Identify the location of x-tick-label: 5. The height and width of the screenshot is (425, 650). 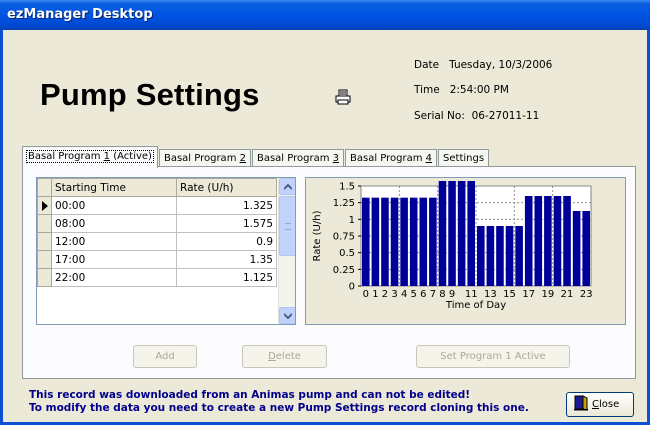
(414, 294).